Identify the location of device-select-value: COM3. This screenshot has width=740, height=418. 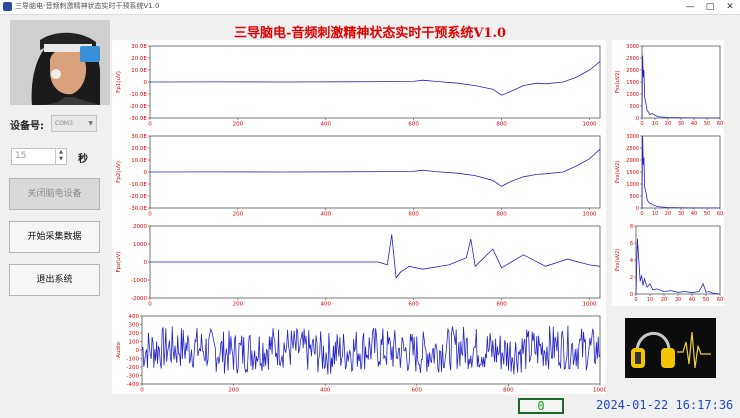
(64, 123).